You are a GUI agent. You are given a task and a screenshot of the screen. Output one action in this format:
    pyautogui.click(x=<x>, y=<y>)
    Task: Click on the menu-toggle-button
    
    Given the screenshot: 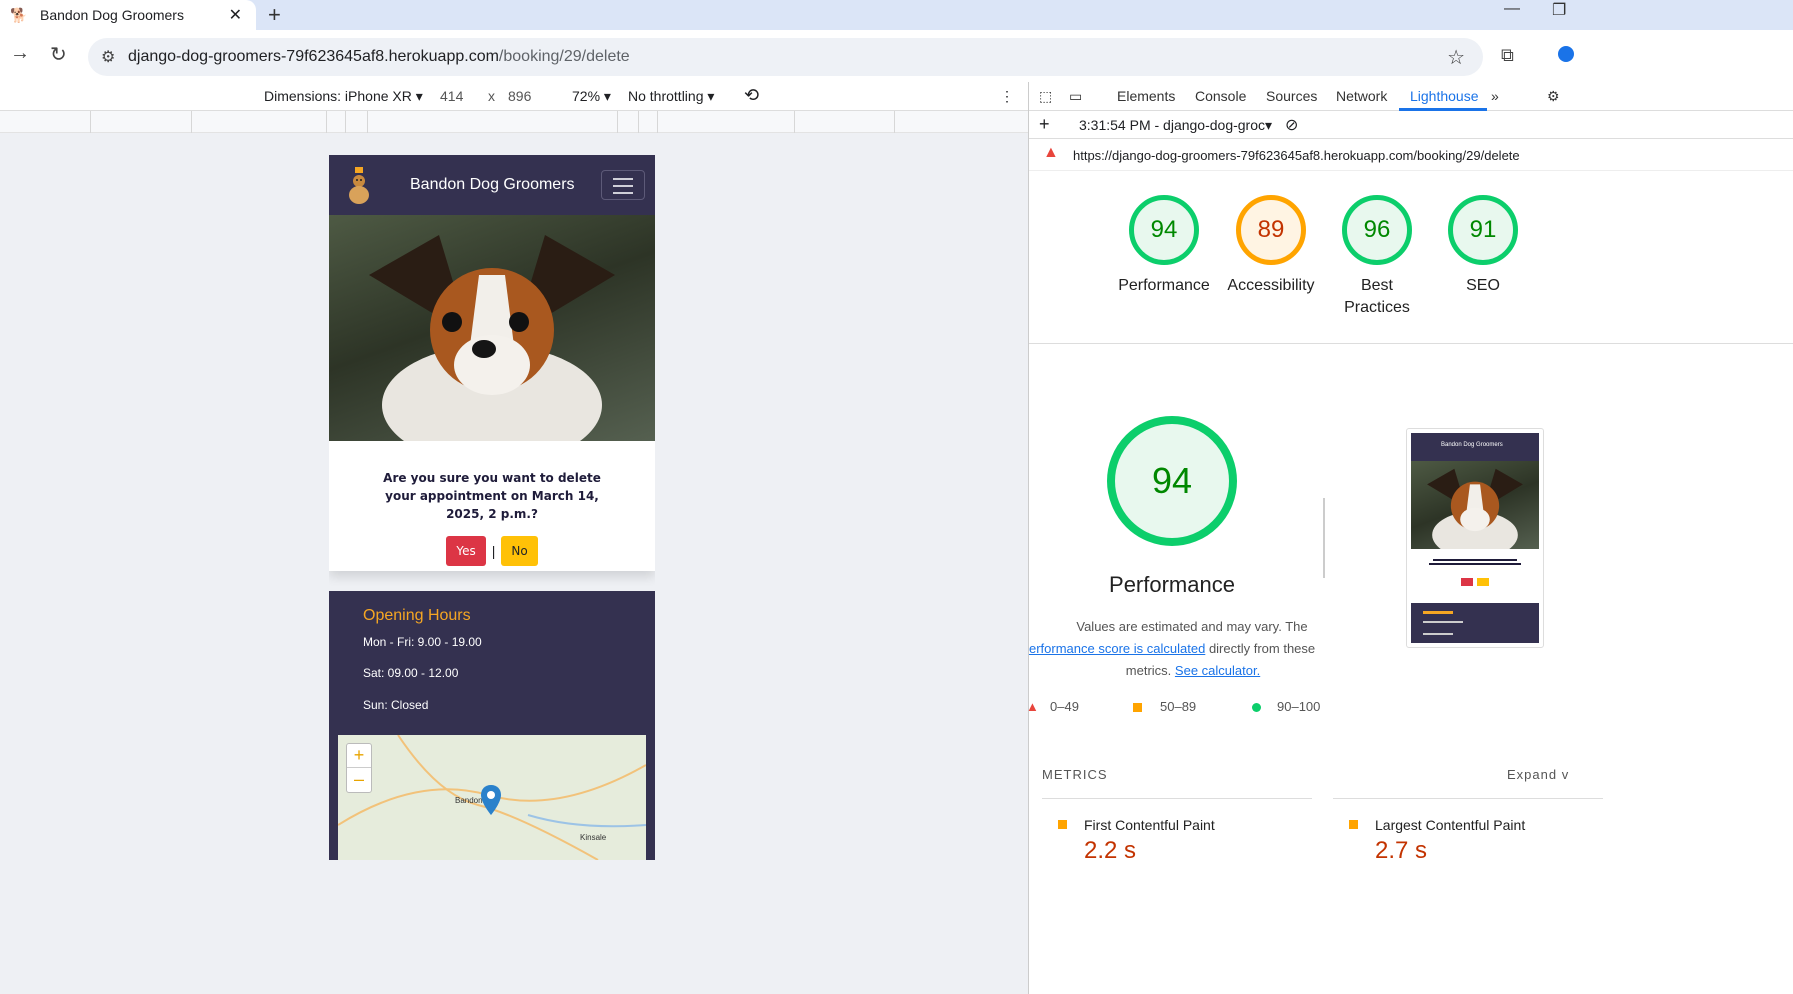 What is the action you would take?
    pyautogui.click(x=623, y=185)
    